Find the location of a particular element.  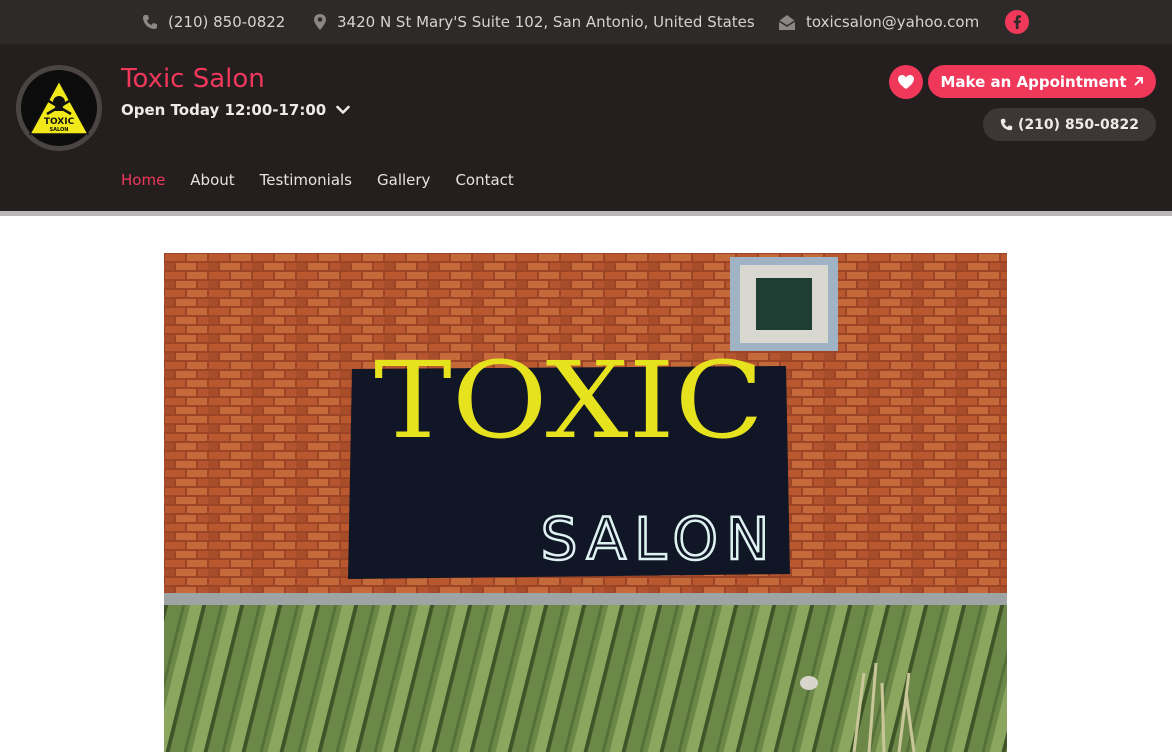

opening-hours-text: Open Today 12:00-17:00 is located at coordinates (224, 110).